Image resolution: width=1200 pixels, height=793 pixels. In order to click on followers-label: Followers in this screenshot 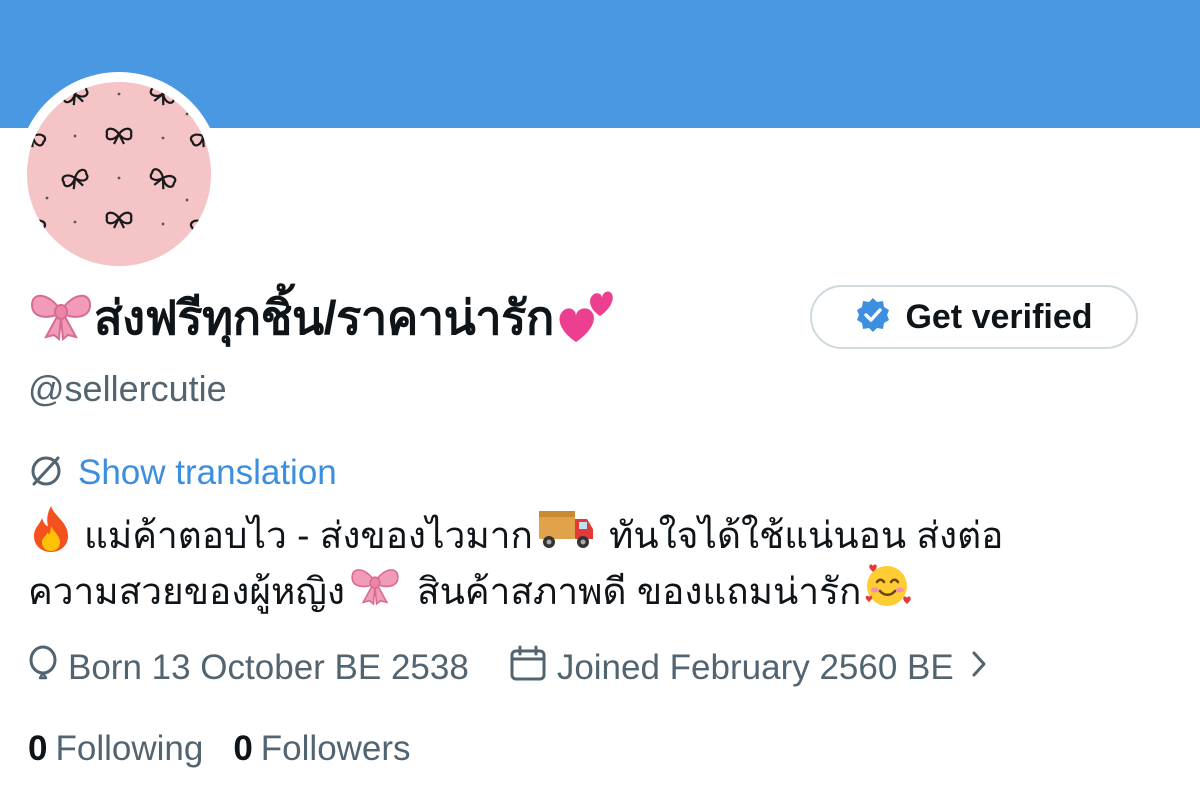, I will do `click(335, 748)`.